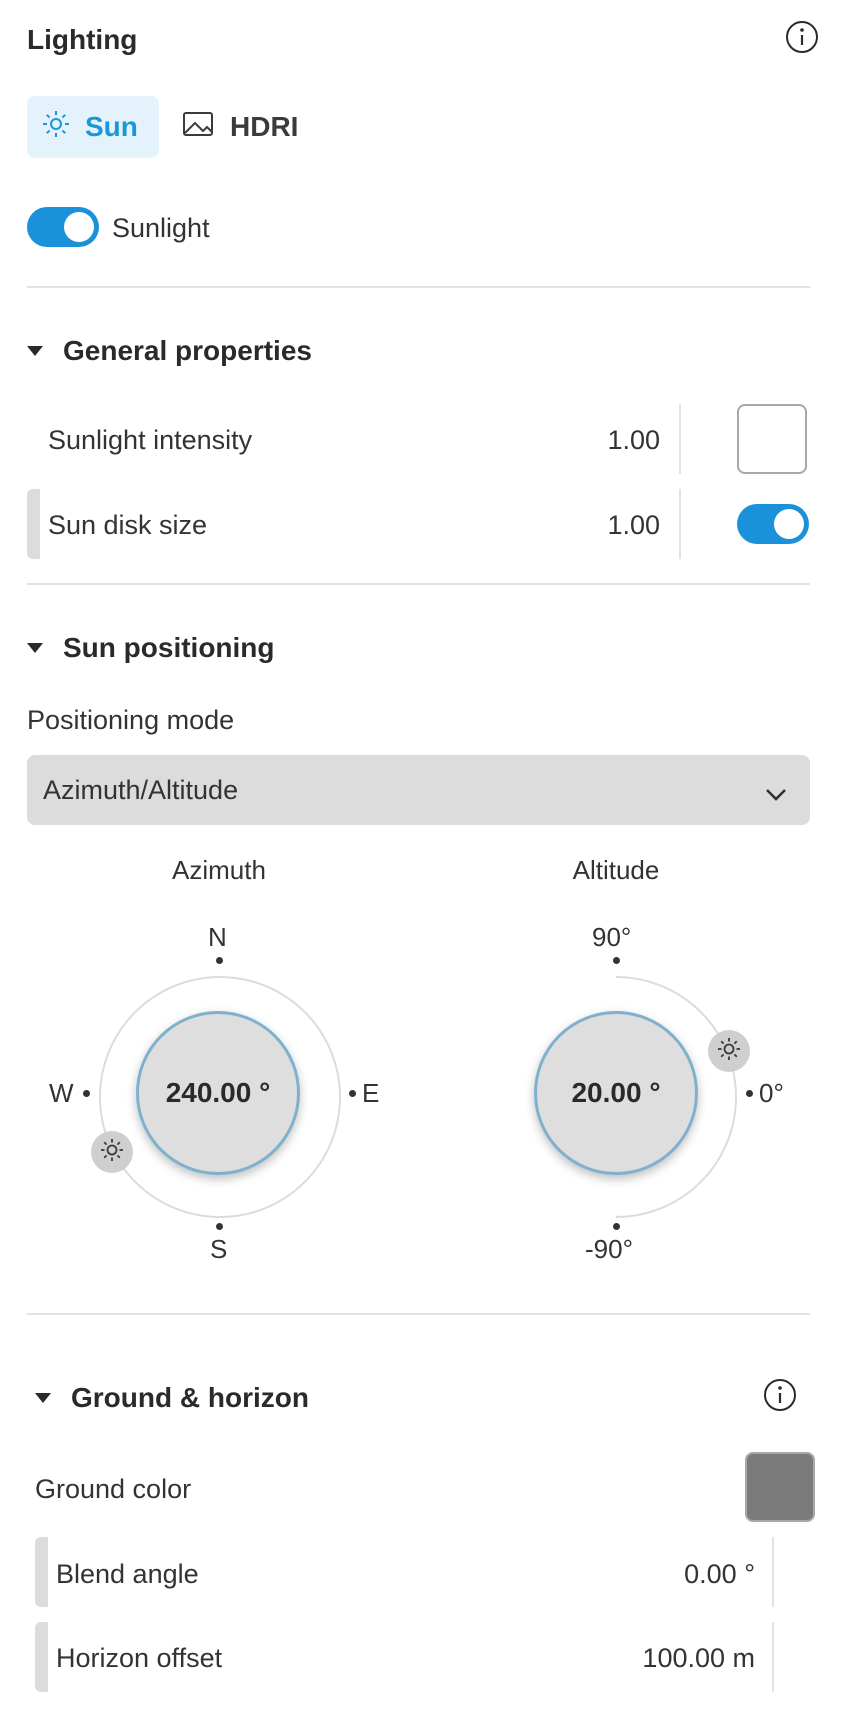 The width and height of the screenshot is (860, 1735). Describe the element at coordinates (616, 960) in the screenshot. I see `altitude-top-tick` at that location.